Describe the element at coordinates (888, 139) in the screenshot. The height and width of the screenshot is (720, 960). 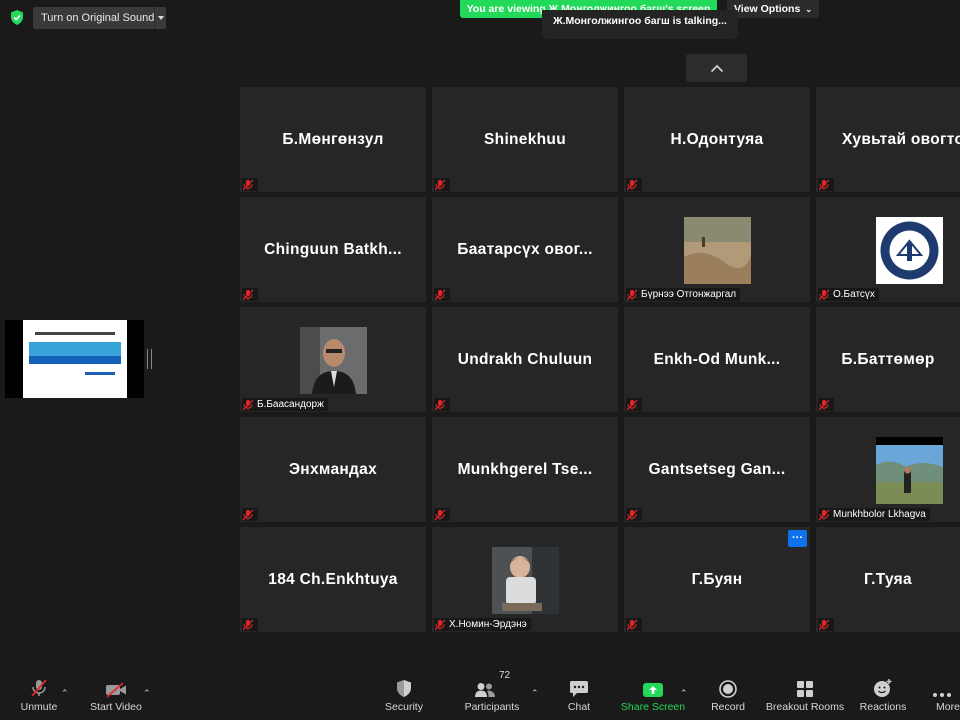
I see `participant-tile: Хувьтай овогто` at that location.